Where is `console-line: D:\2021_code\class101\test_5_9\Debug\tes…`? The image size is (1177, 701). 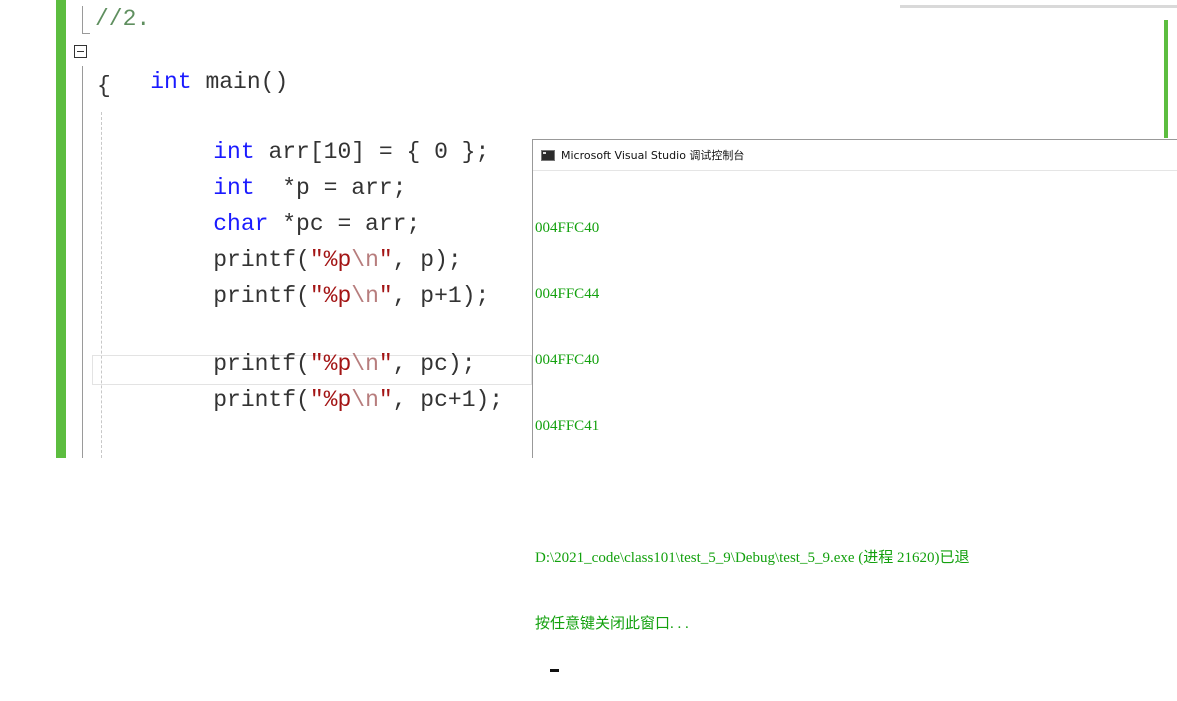 console-line: D:\2021_code\class101\test_5_9\Debug\tes… is located at coordinates (752, 558).